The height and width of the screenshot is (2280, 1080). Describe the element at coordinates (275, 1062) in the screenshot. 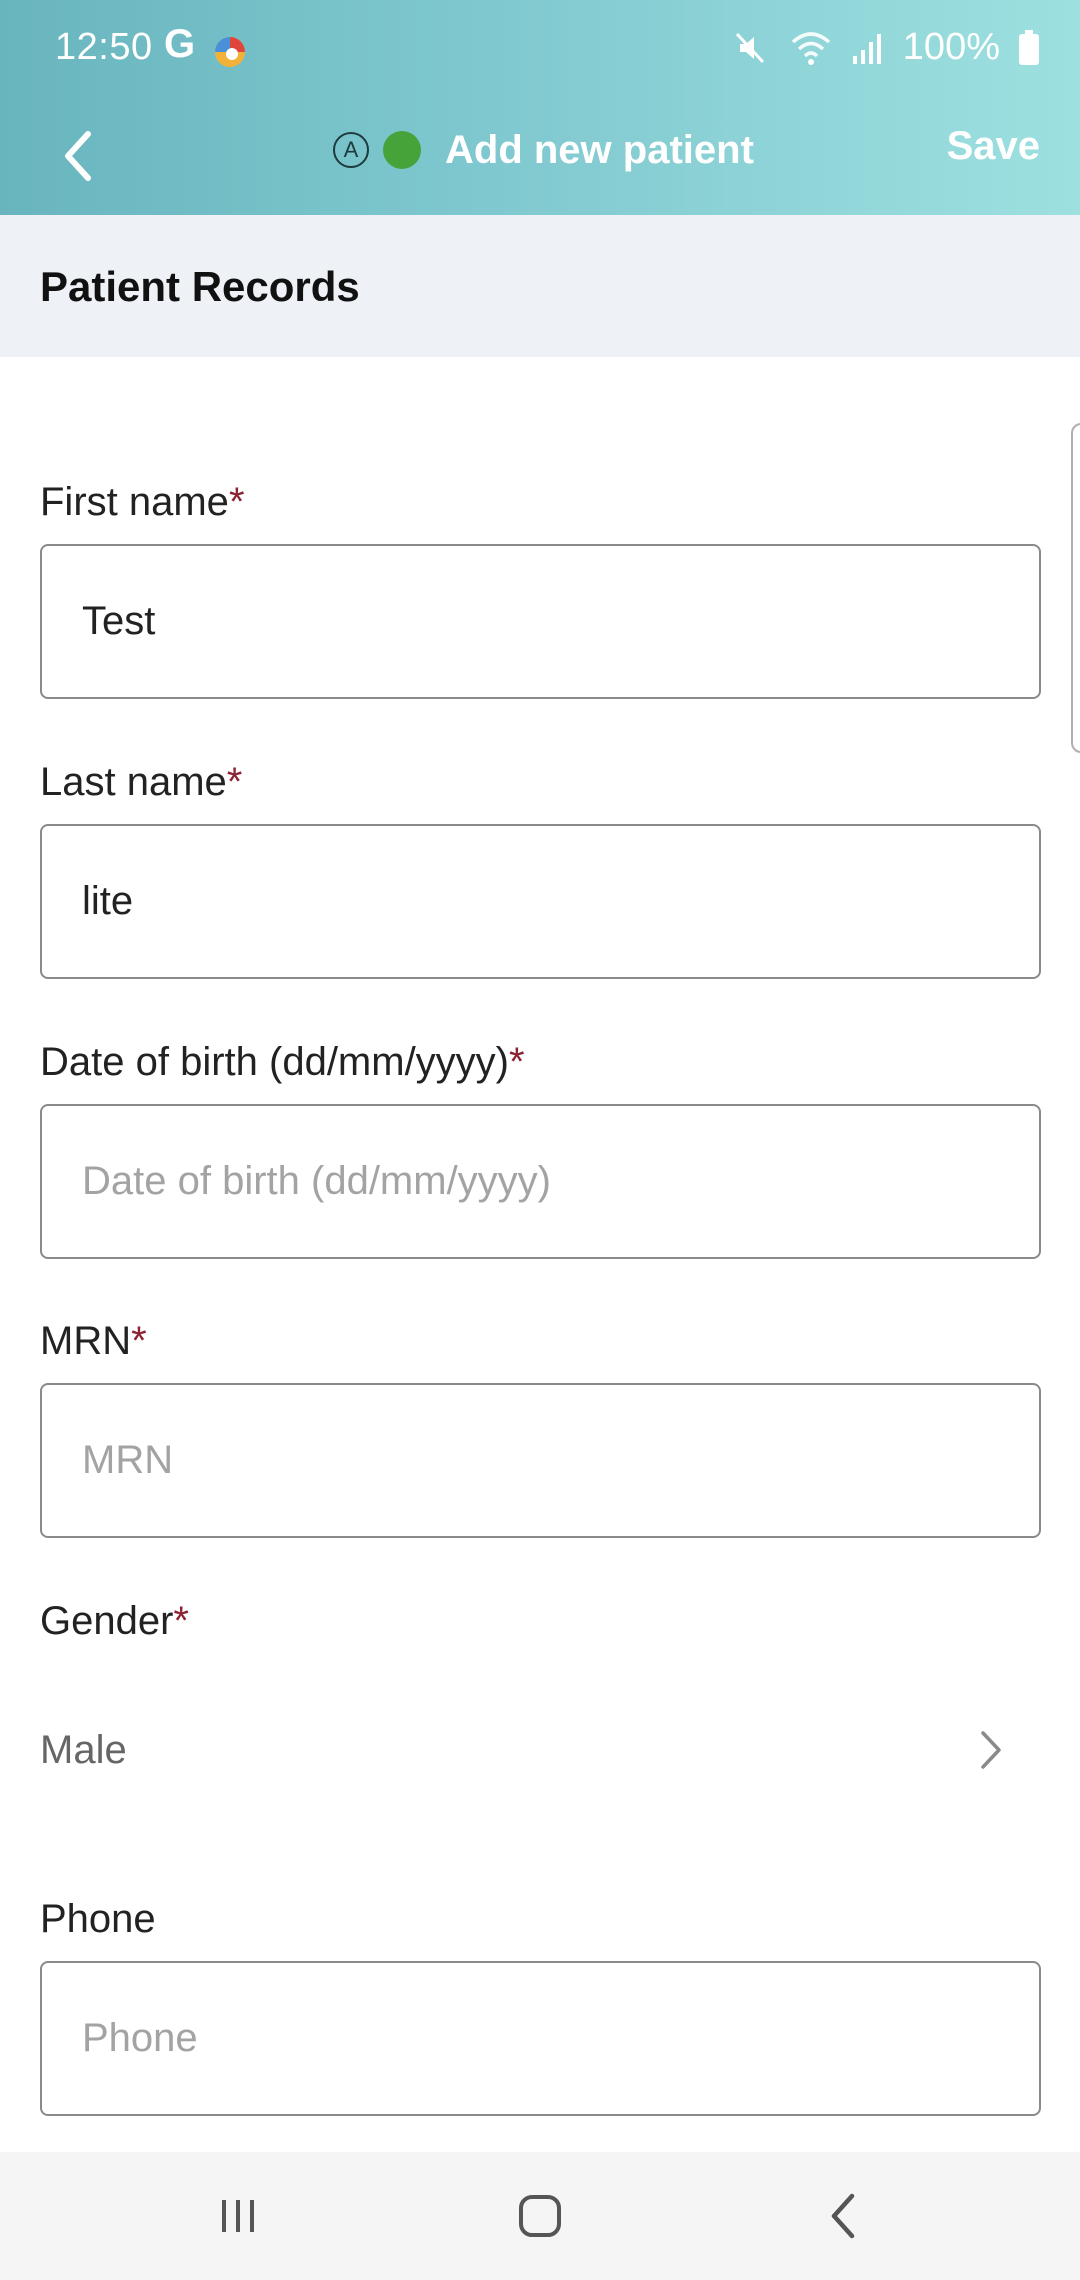

I see `dob-label-text: Date of birth (dd/mm/yyyy)` at that location.